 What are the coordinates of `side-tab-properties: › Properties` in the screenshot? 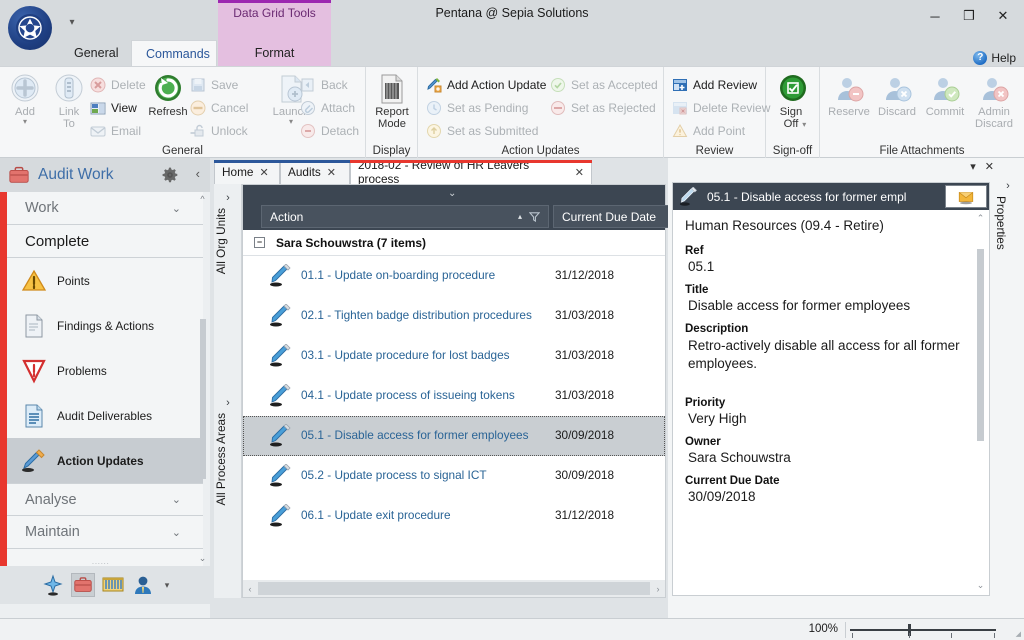 It's located at (1008, 215).